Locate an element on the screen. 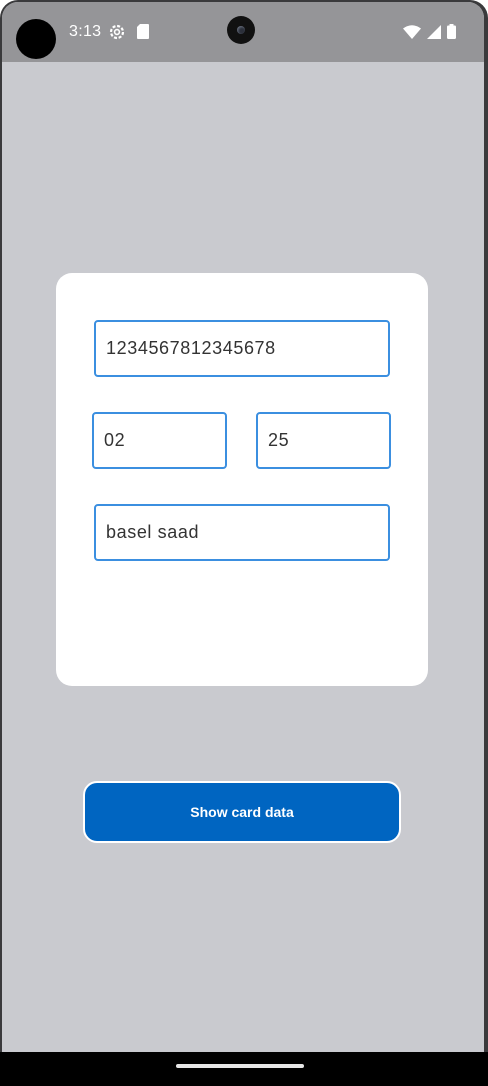 The height and width of the screenshot is (1086, 488). card-holder-field is located at coordinates (242, 532).